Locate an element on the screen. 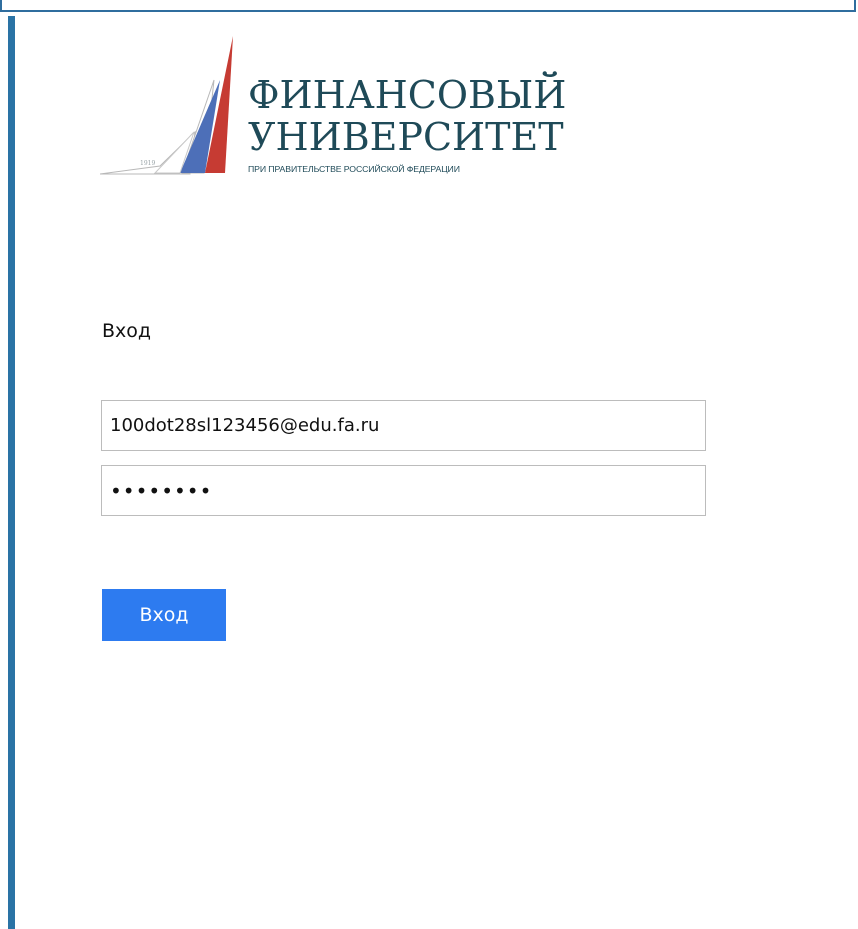  logo-year: 1919 is located at coordinates (148, 163).